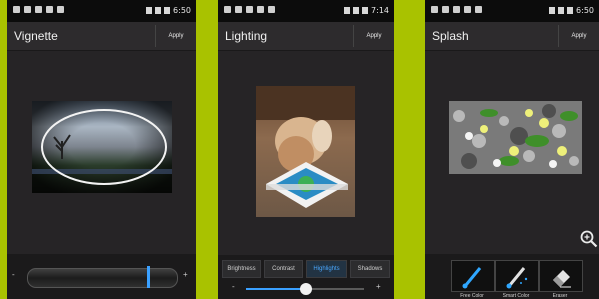 The height and width of the screenshot is (299, 599). What do you see at coordinates (450, 36) in the screenshot?
I see `screen-title: Splash` at bounding box center [450, 36].